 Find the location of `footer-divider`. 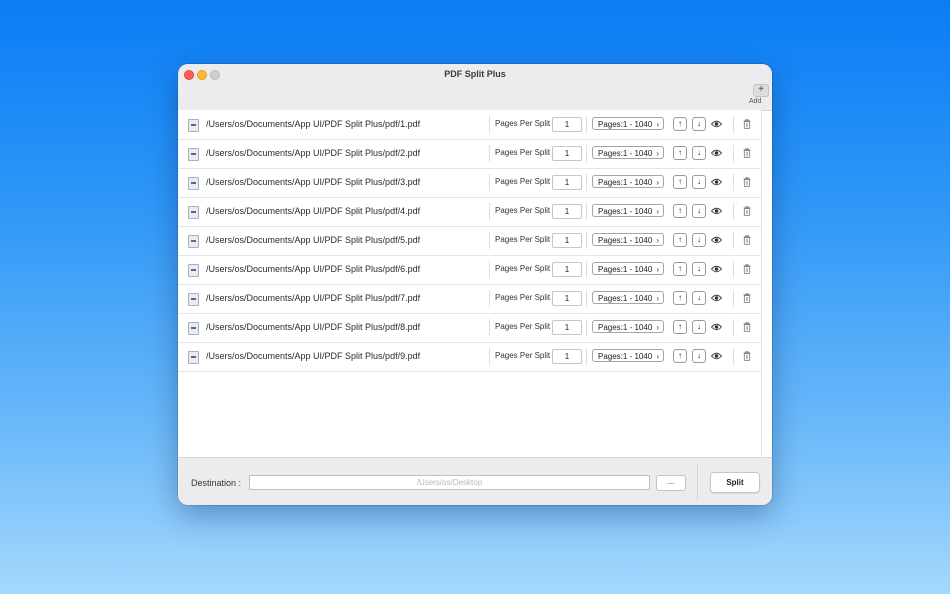

footer-divider is located at coordinates (697, 482).